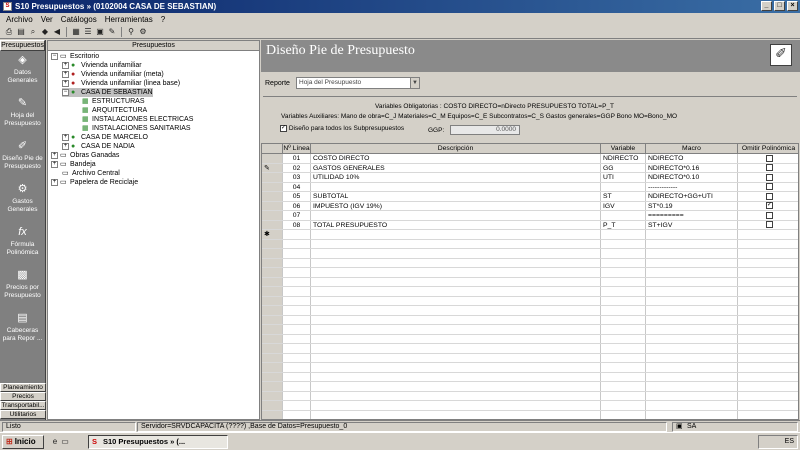  Describe the element at coordinates (692, 186) in the screenshot. I see `cell-macro: -------------` at that location.